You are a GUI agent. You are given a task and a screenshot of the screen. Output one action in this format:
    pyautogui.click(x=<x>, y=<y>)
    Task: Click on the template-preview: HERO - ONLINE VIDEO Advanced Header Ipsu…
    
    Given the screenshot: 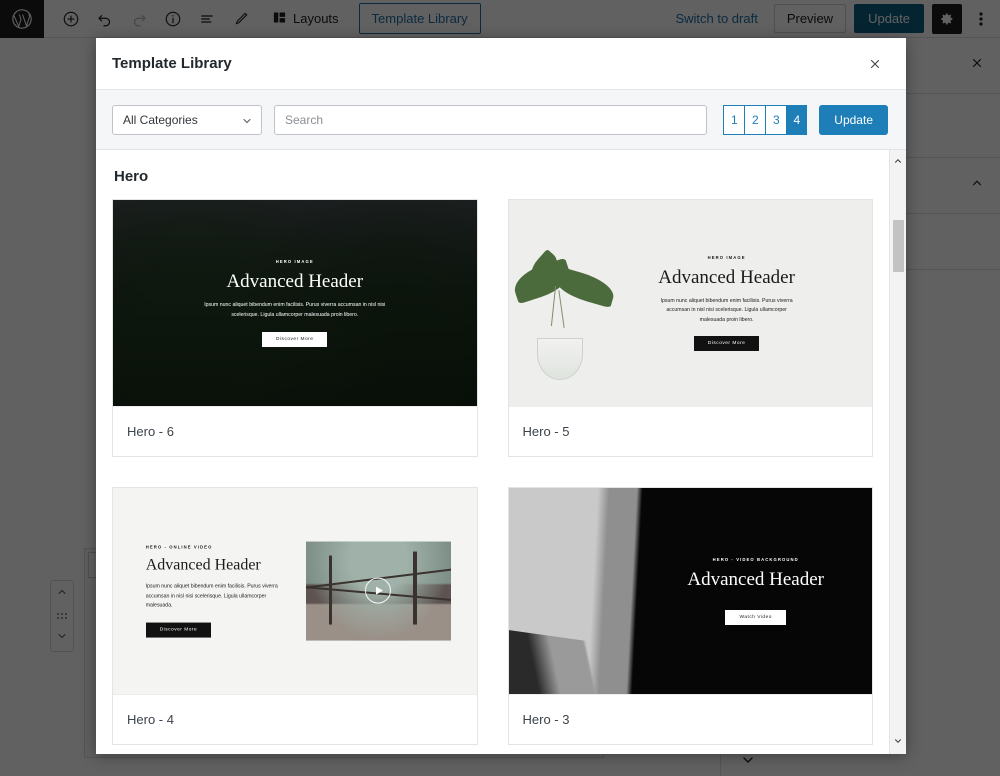 What is the action you would take?
    pyautogui.click(x=295, y=591)
    